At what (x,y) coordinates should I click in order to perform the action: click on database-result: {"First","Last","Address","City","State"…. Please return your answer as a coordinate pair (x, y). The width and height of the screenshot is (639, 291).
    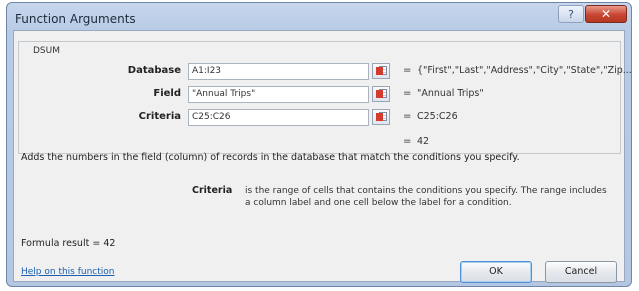
    Looking at the image, I should click on (524, 70).